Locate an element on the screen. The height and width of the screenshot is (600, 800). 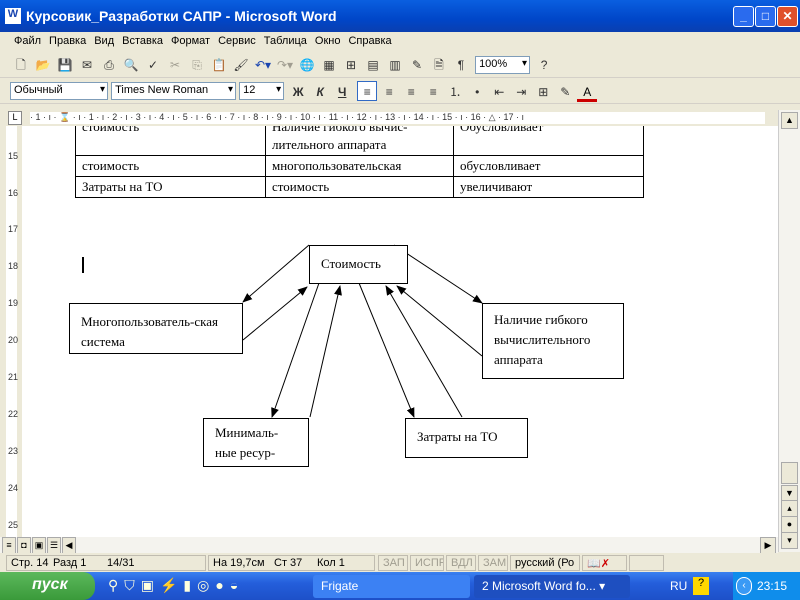
vruler-label: 16 is located at coordinates (13, 193).